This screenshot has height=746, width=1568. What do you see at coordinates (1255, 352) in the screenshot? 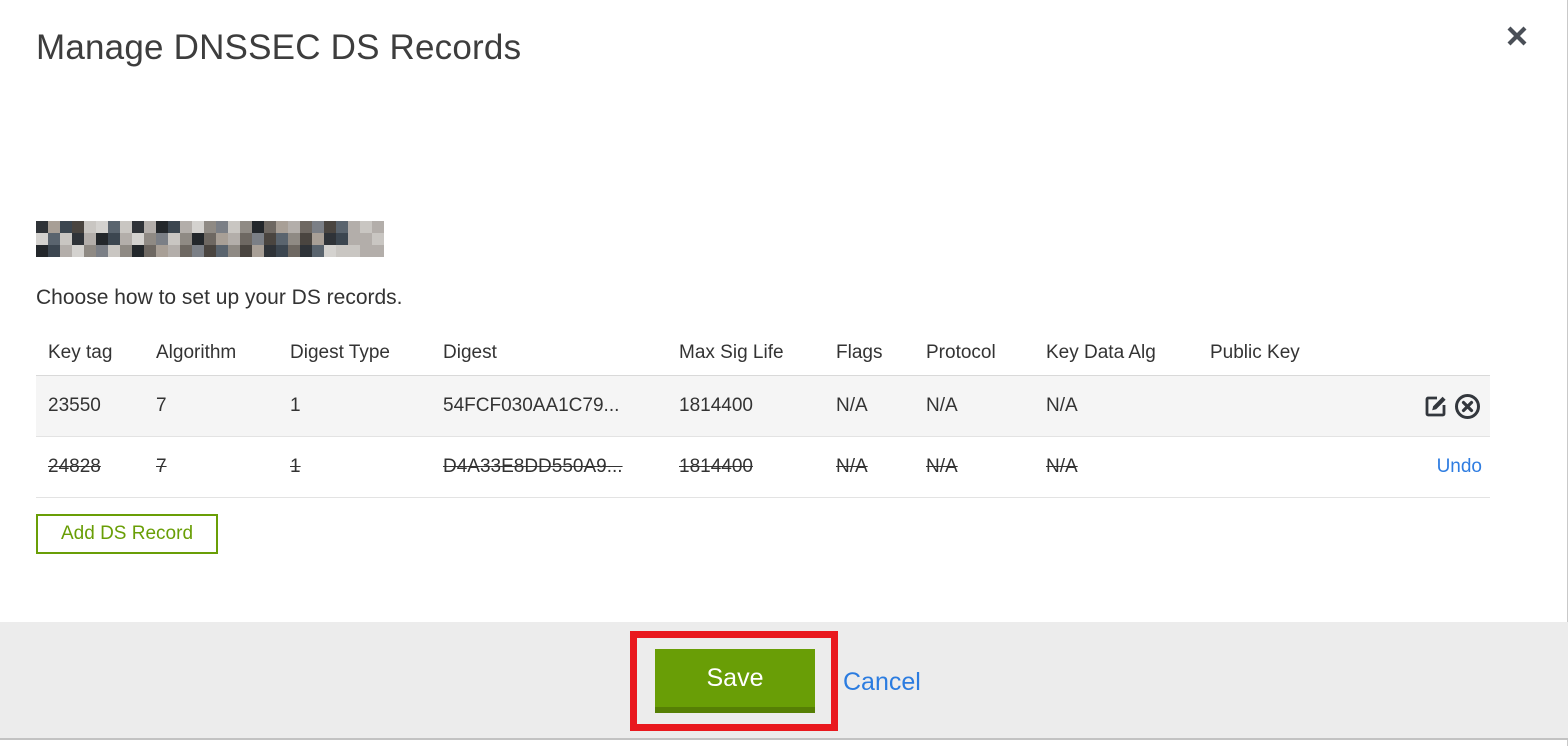
I see `col-public-key: Public Key` at bounding box center [1255, 352].